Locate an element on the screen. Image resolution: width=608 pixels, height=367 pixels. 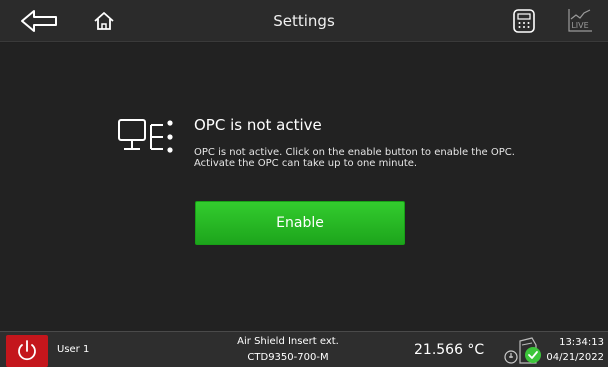
calculator-button is located at coordinates (524, 21).